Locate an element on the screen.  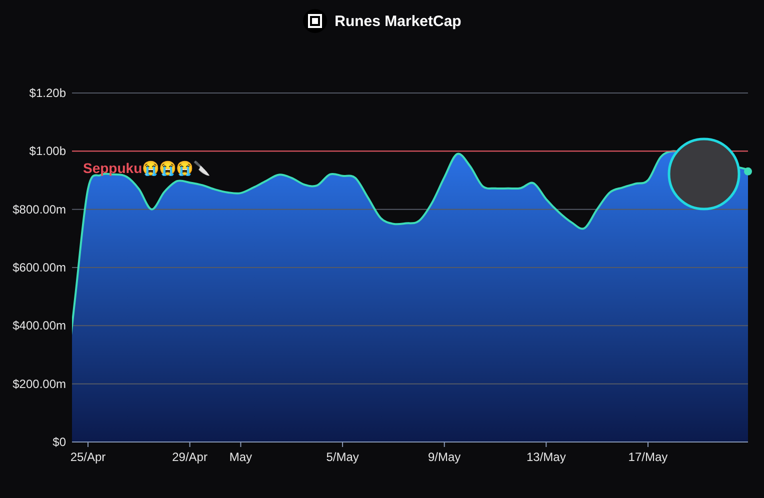
x-axis-label: 25/Apr is located at coordinates (88, 457).